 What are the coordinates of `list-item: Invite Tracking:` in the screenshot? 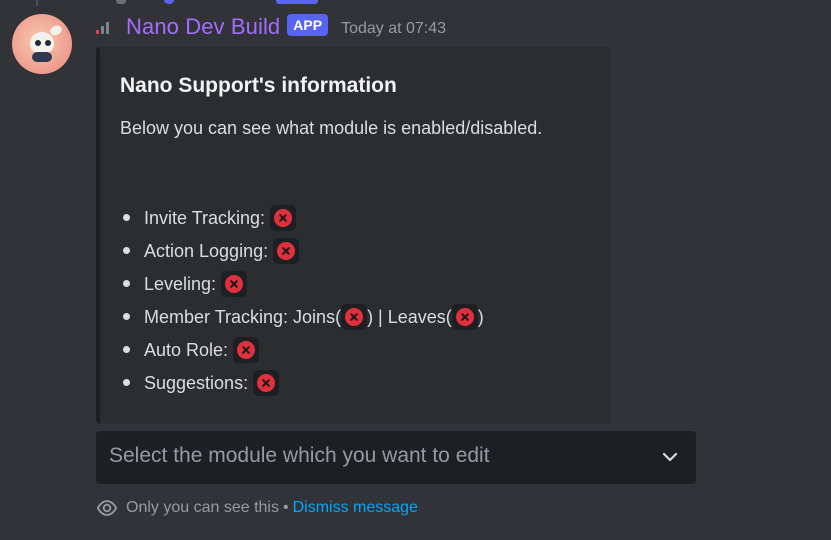 It's located at (302, 217).